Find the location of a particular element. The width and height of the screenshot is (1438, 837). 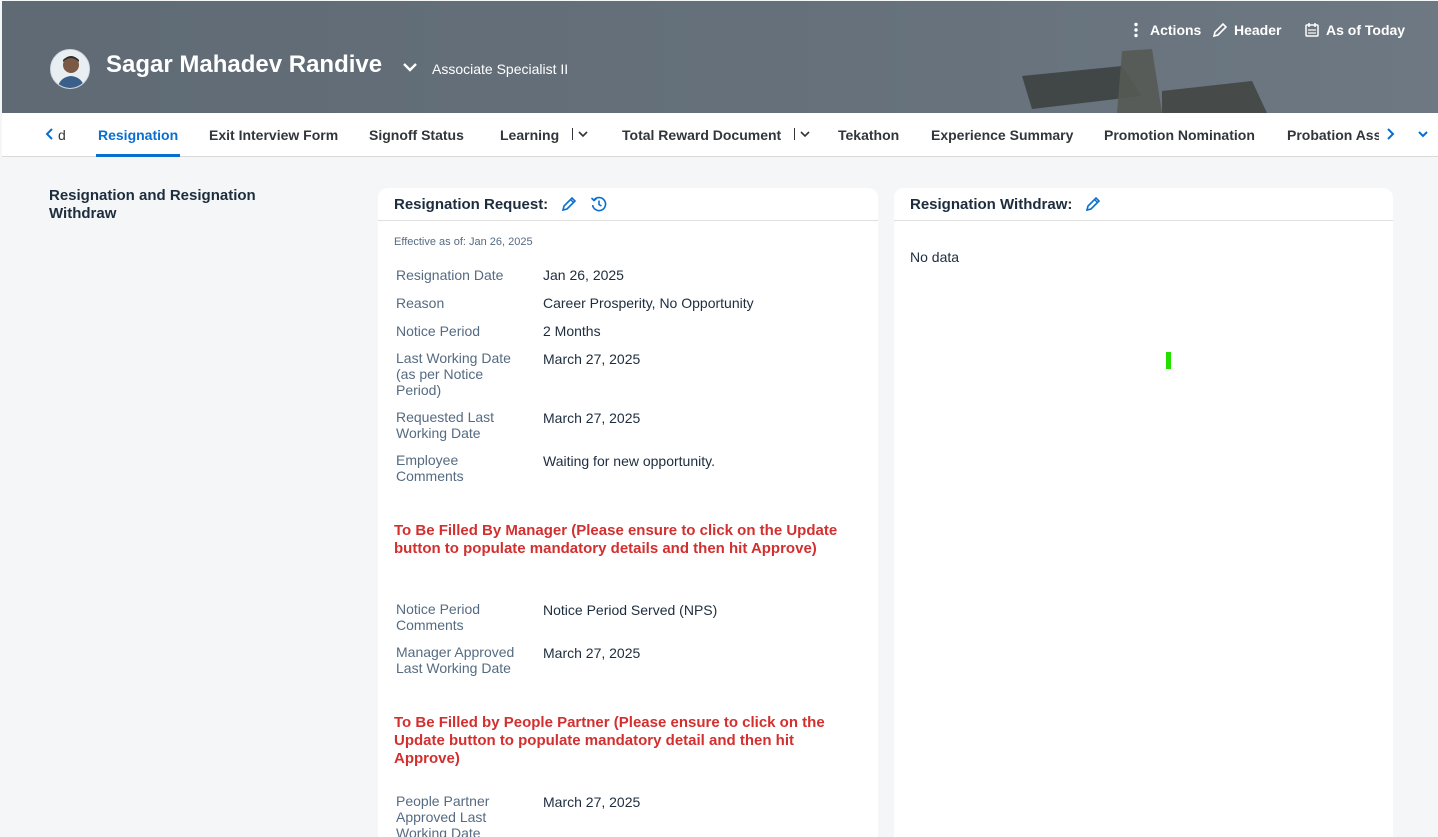

field-label: Notice Period is located at coordinates (438, 331).